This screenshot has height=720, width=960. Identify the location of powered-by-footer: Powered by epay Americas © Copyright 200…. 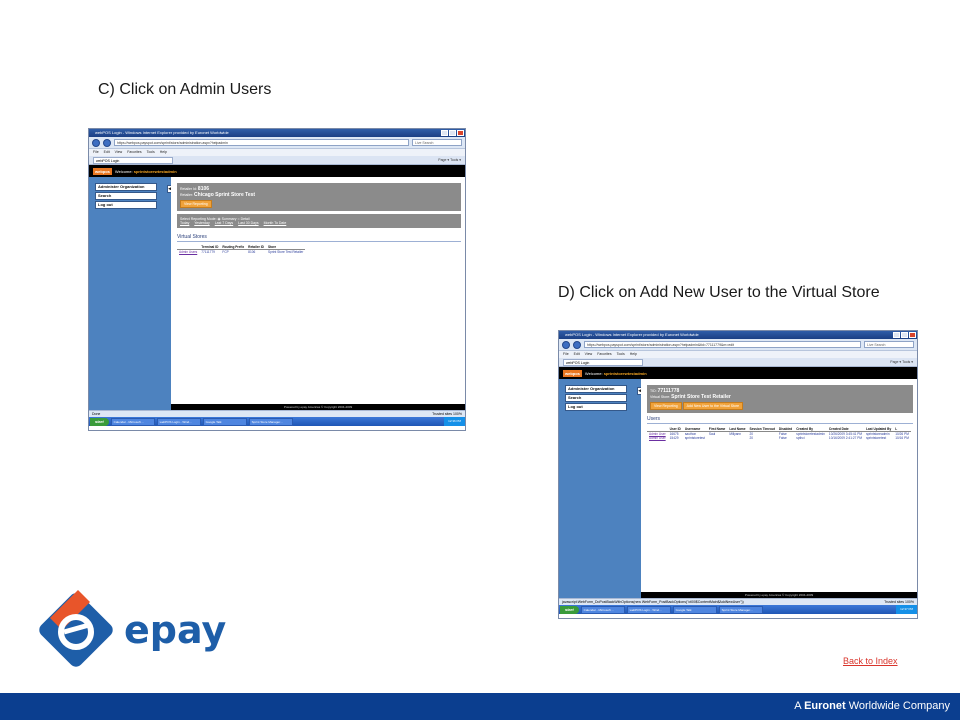
(779, 595).